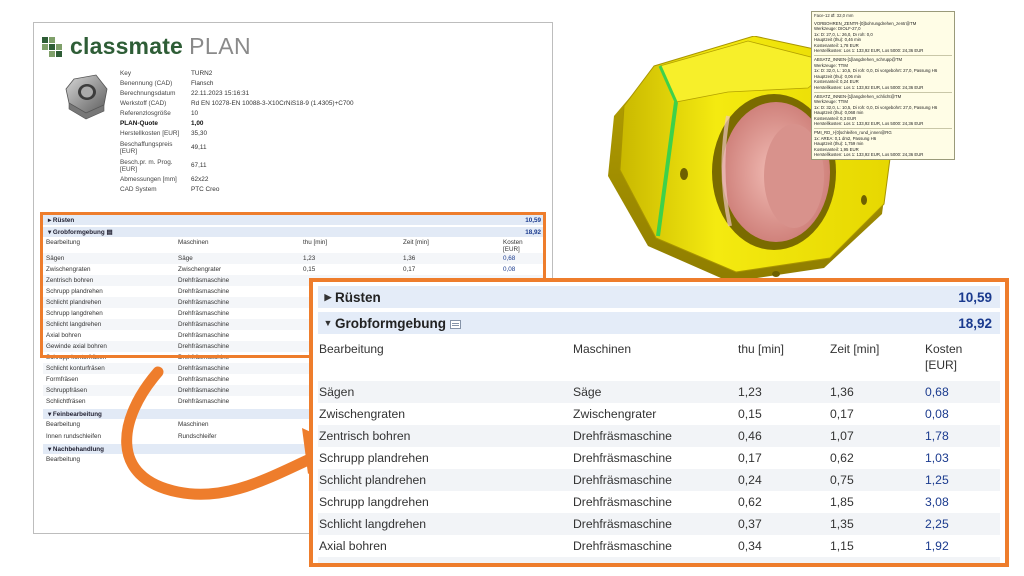  Describe the element at coordinates (509, 258) in the screenshot. I see `cell-kosten: 0,68` at that location.